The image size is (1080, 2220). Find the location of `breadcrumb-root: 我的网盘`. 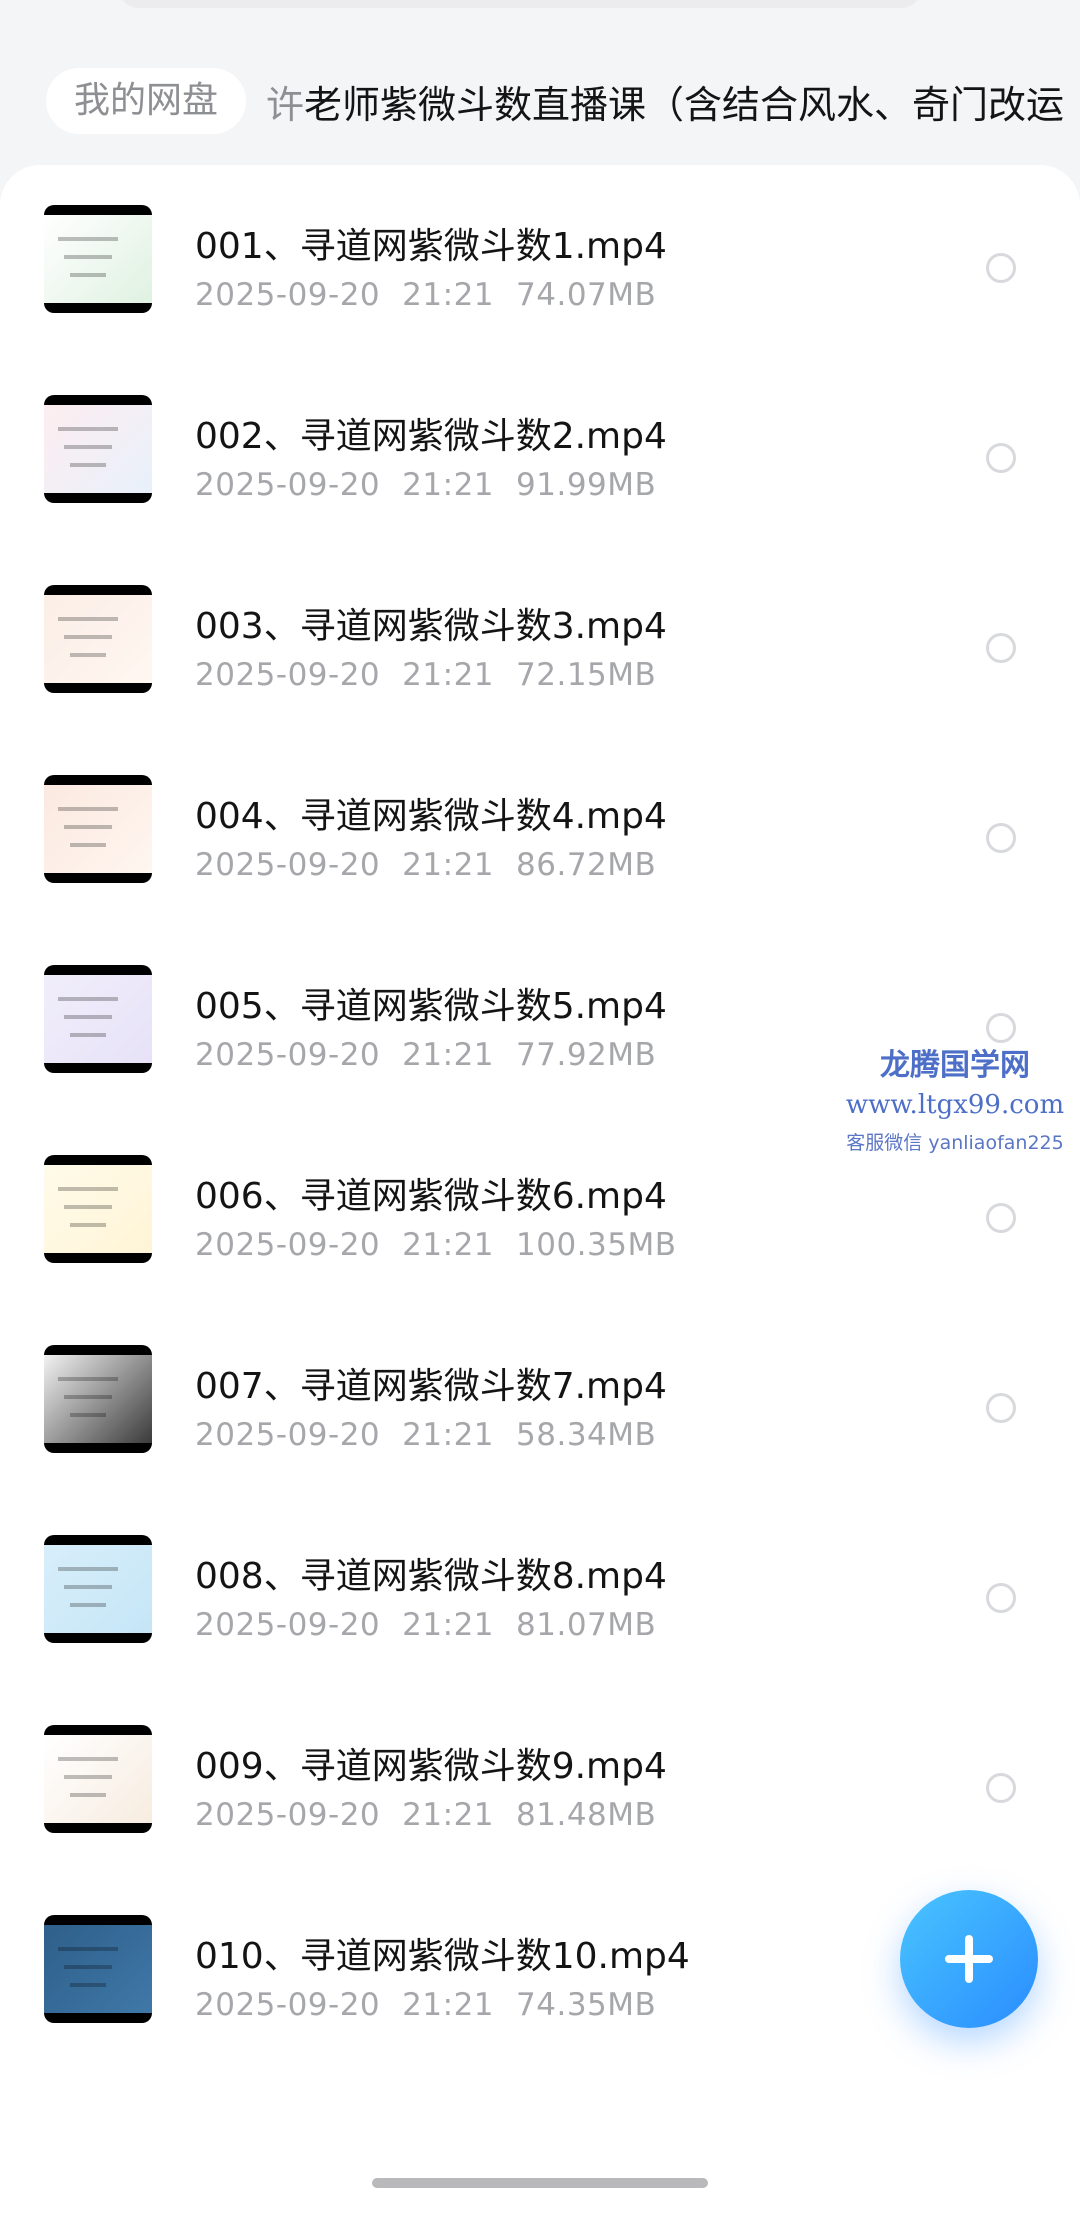

breadcrumb-root: 我的网盘 is located at coordinates (146, 101).